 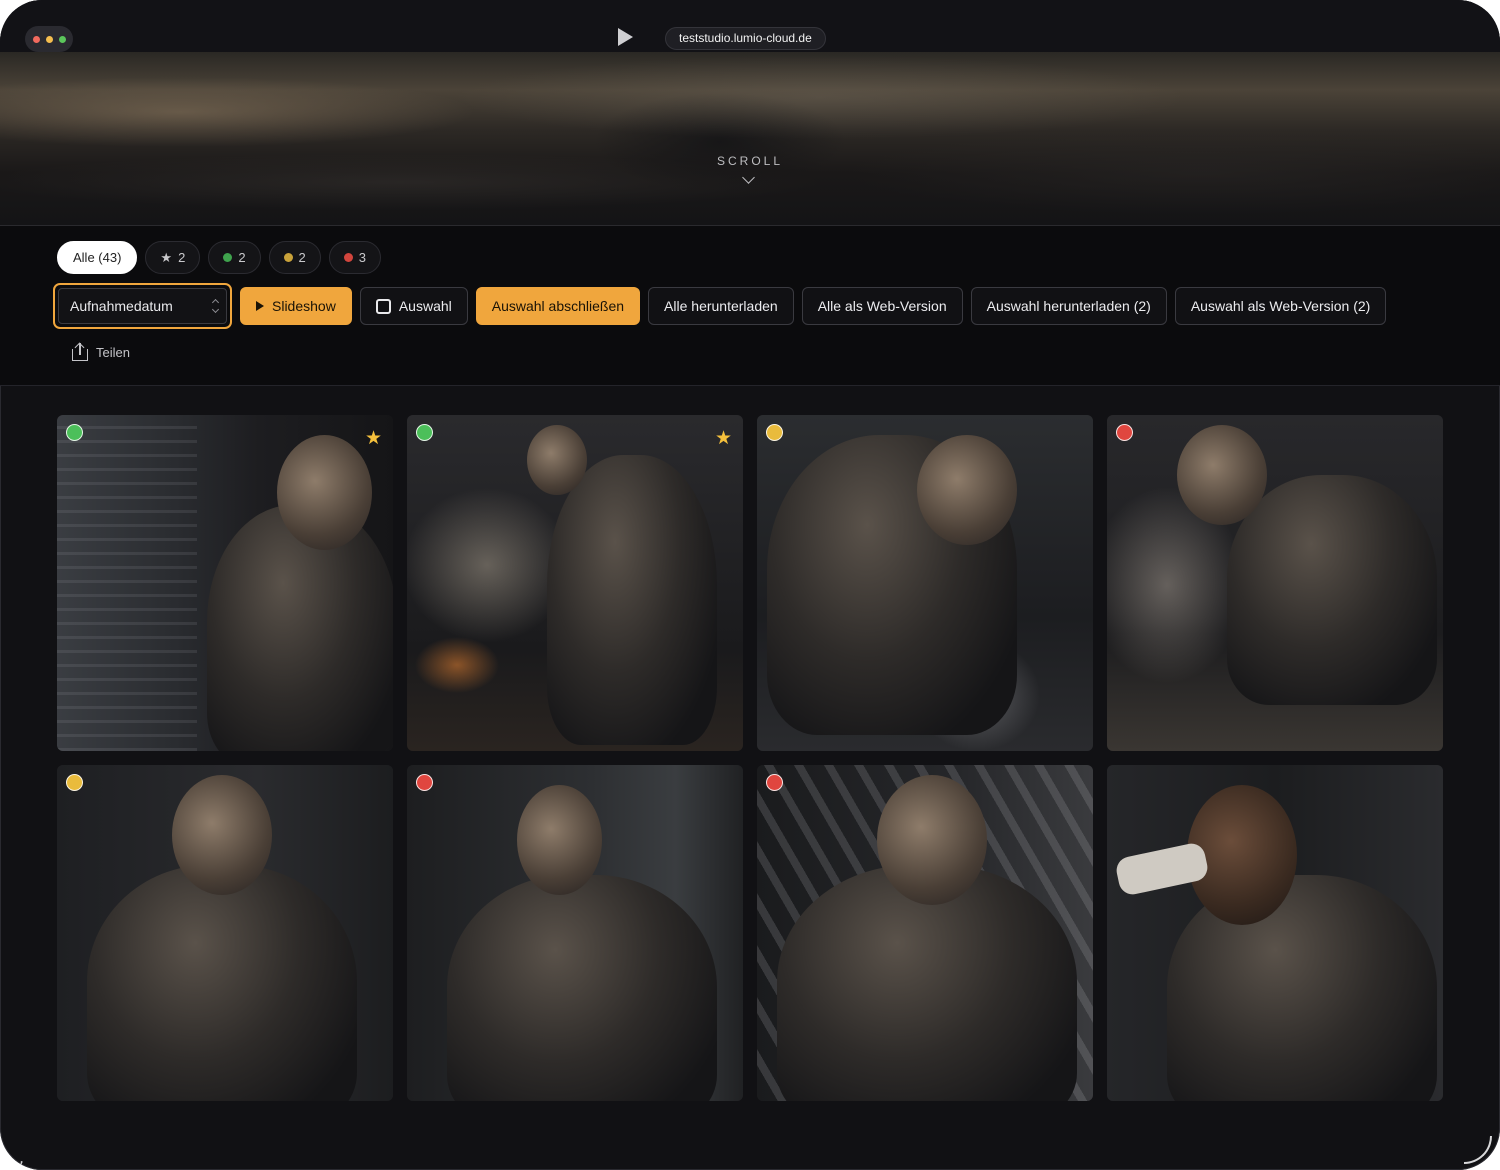 What do you see at coordinates (127, 583) in the screenshot?
I see `photo-detail` at bounding box center [127, 583].